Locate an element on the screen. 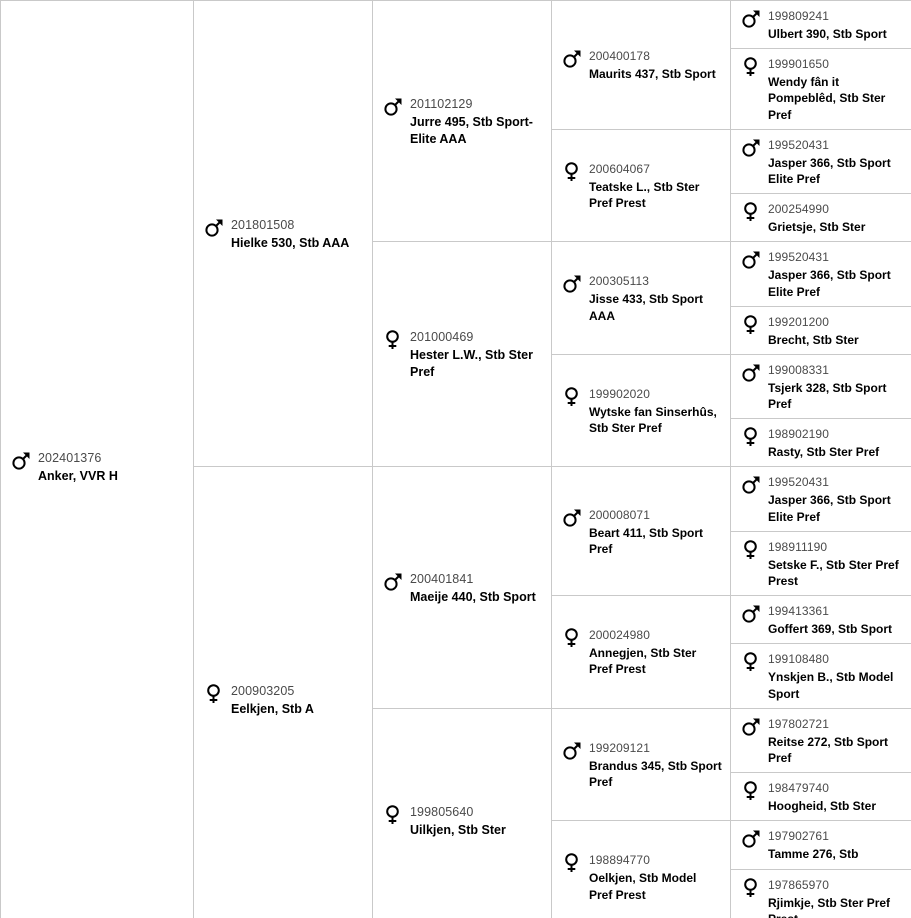 The image size is (911, 918). pedigree-cell-g5-4: 200254990 Grietsje, Stb Ster is located at coordinates (820, 218).